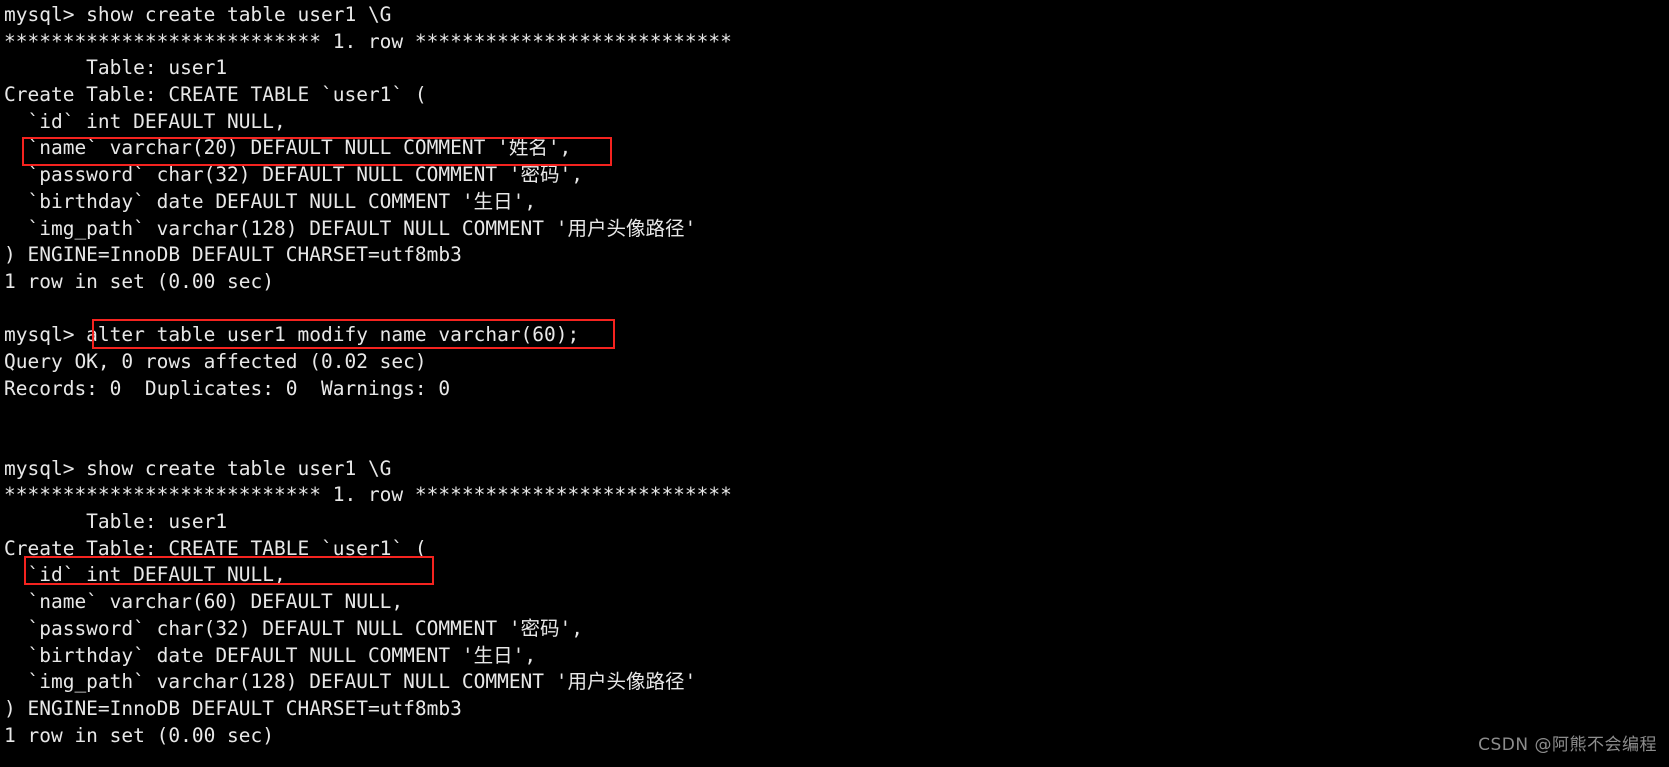 This screenshot has width=1669, height=767. I want to click on terminal-line: `name` varchar(60) DEFAULT NULL,, so click(204, 602).